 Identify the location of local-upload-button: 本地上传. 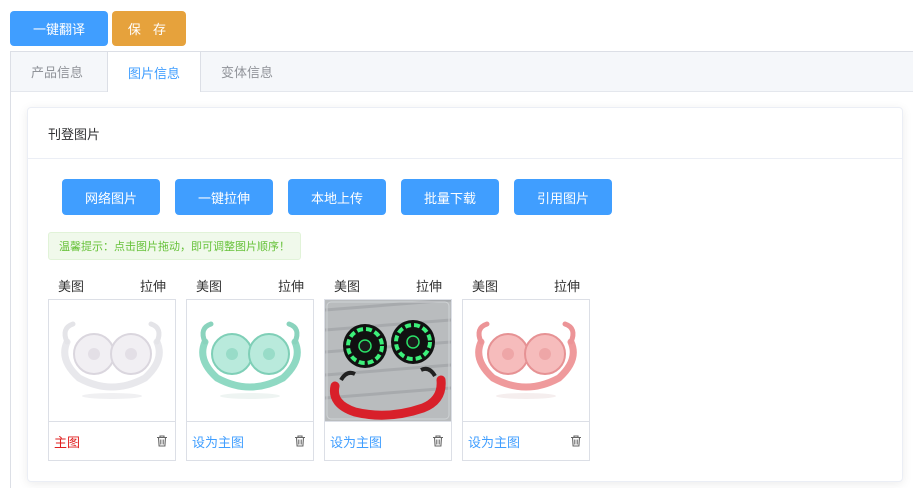
(337, 197).